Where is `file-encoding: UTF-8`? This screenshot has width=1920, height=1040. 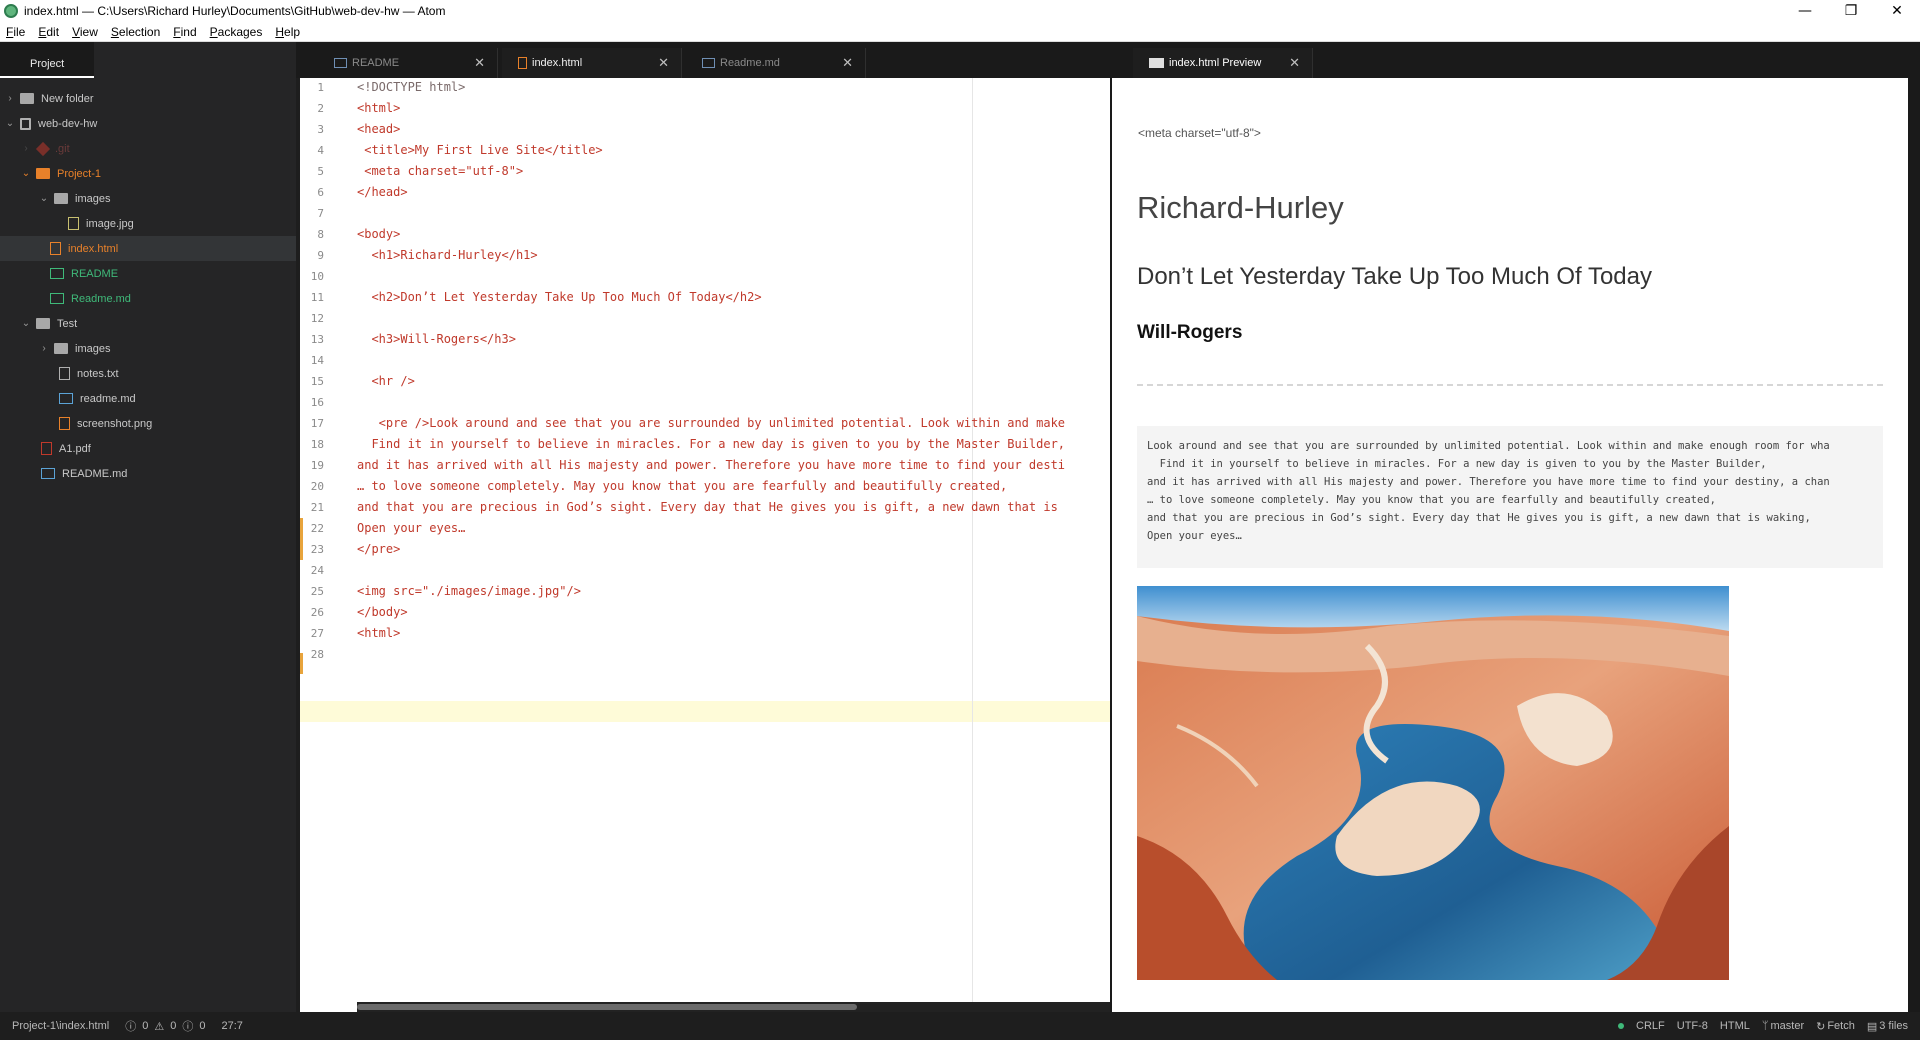 file-encoding: UTF-8 is located at coordinates (1692, 1026).